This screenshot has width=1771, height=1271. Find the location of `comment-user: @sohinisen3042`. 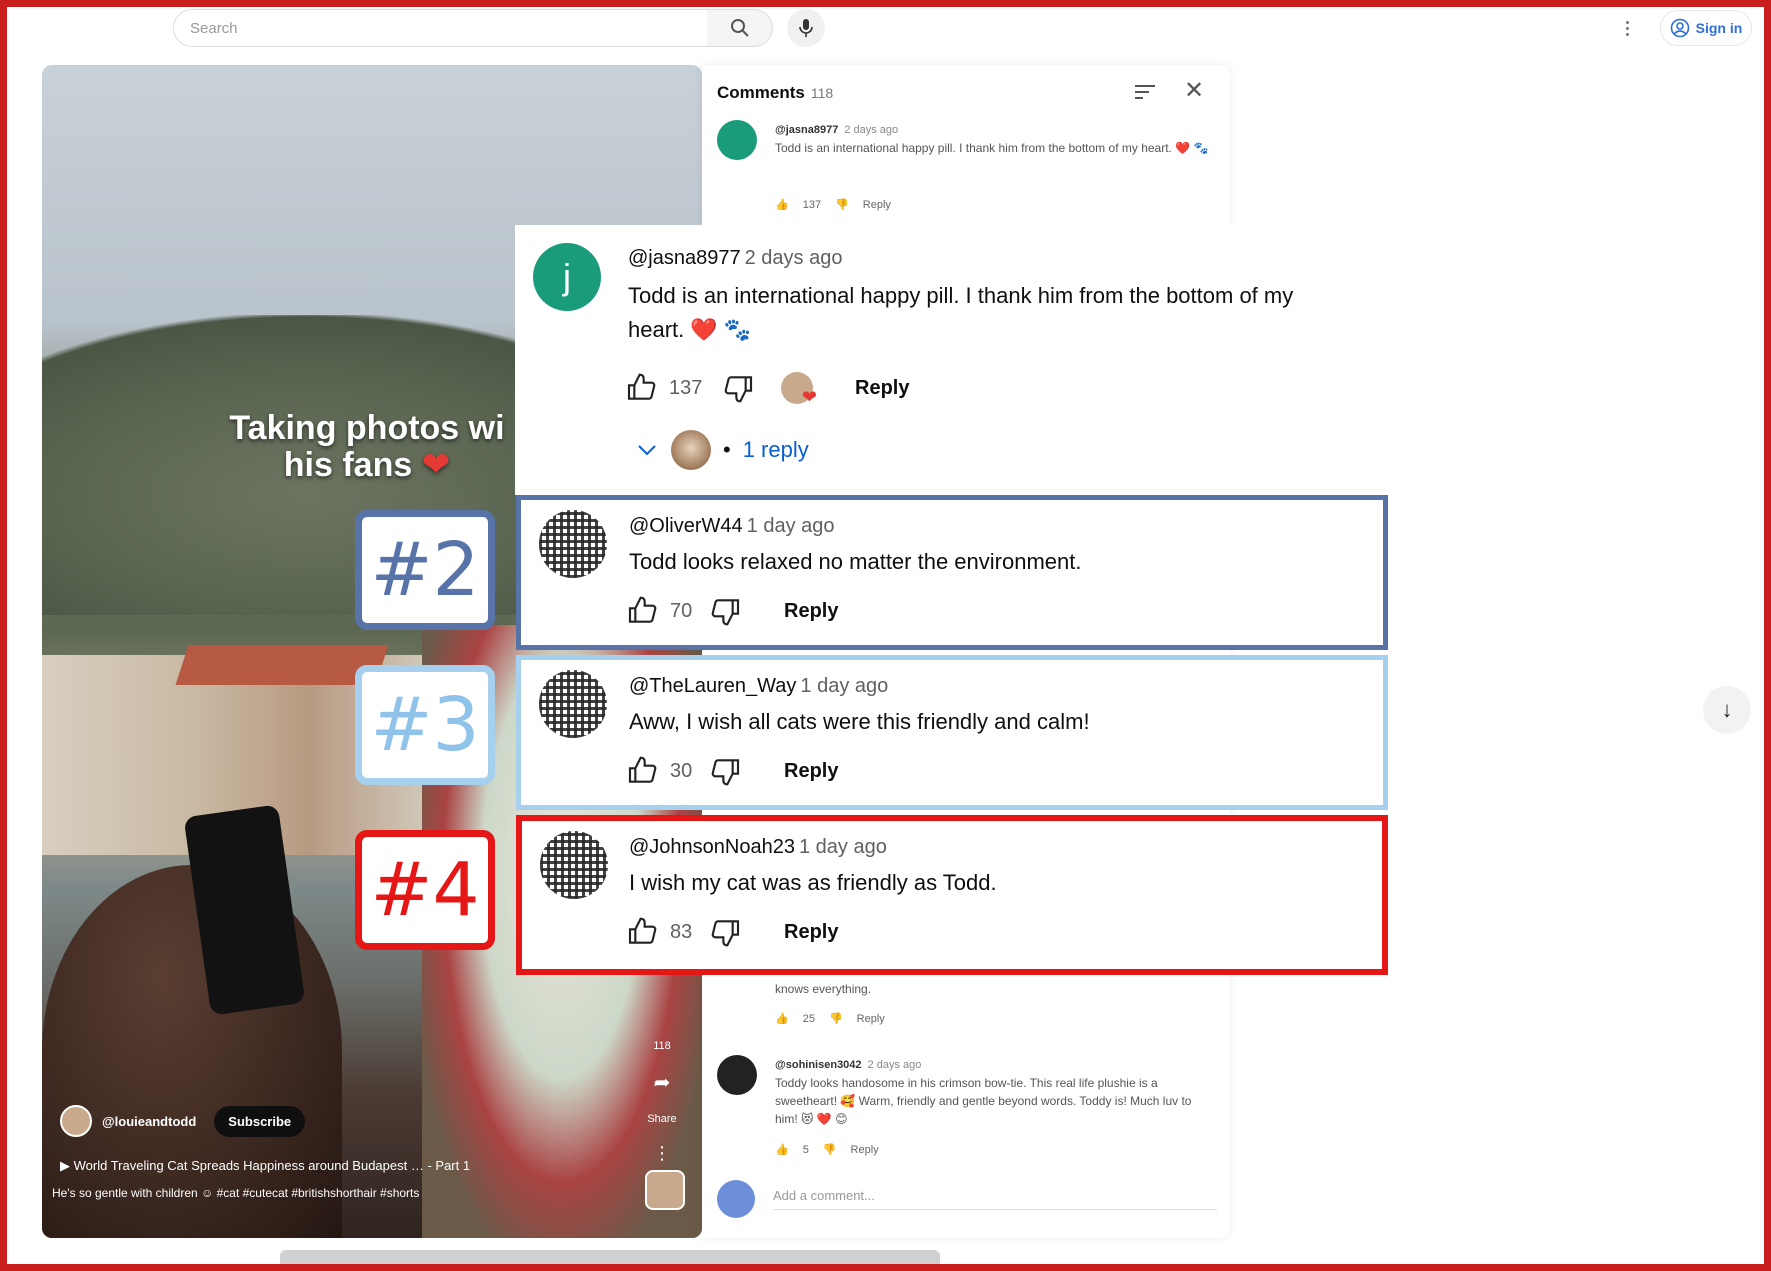

comment-user: @sohinisen3042 is located at coordinates (818, 1065).